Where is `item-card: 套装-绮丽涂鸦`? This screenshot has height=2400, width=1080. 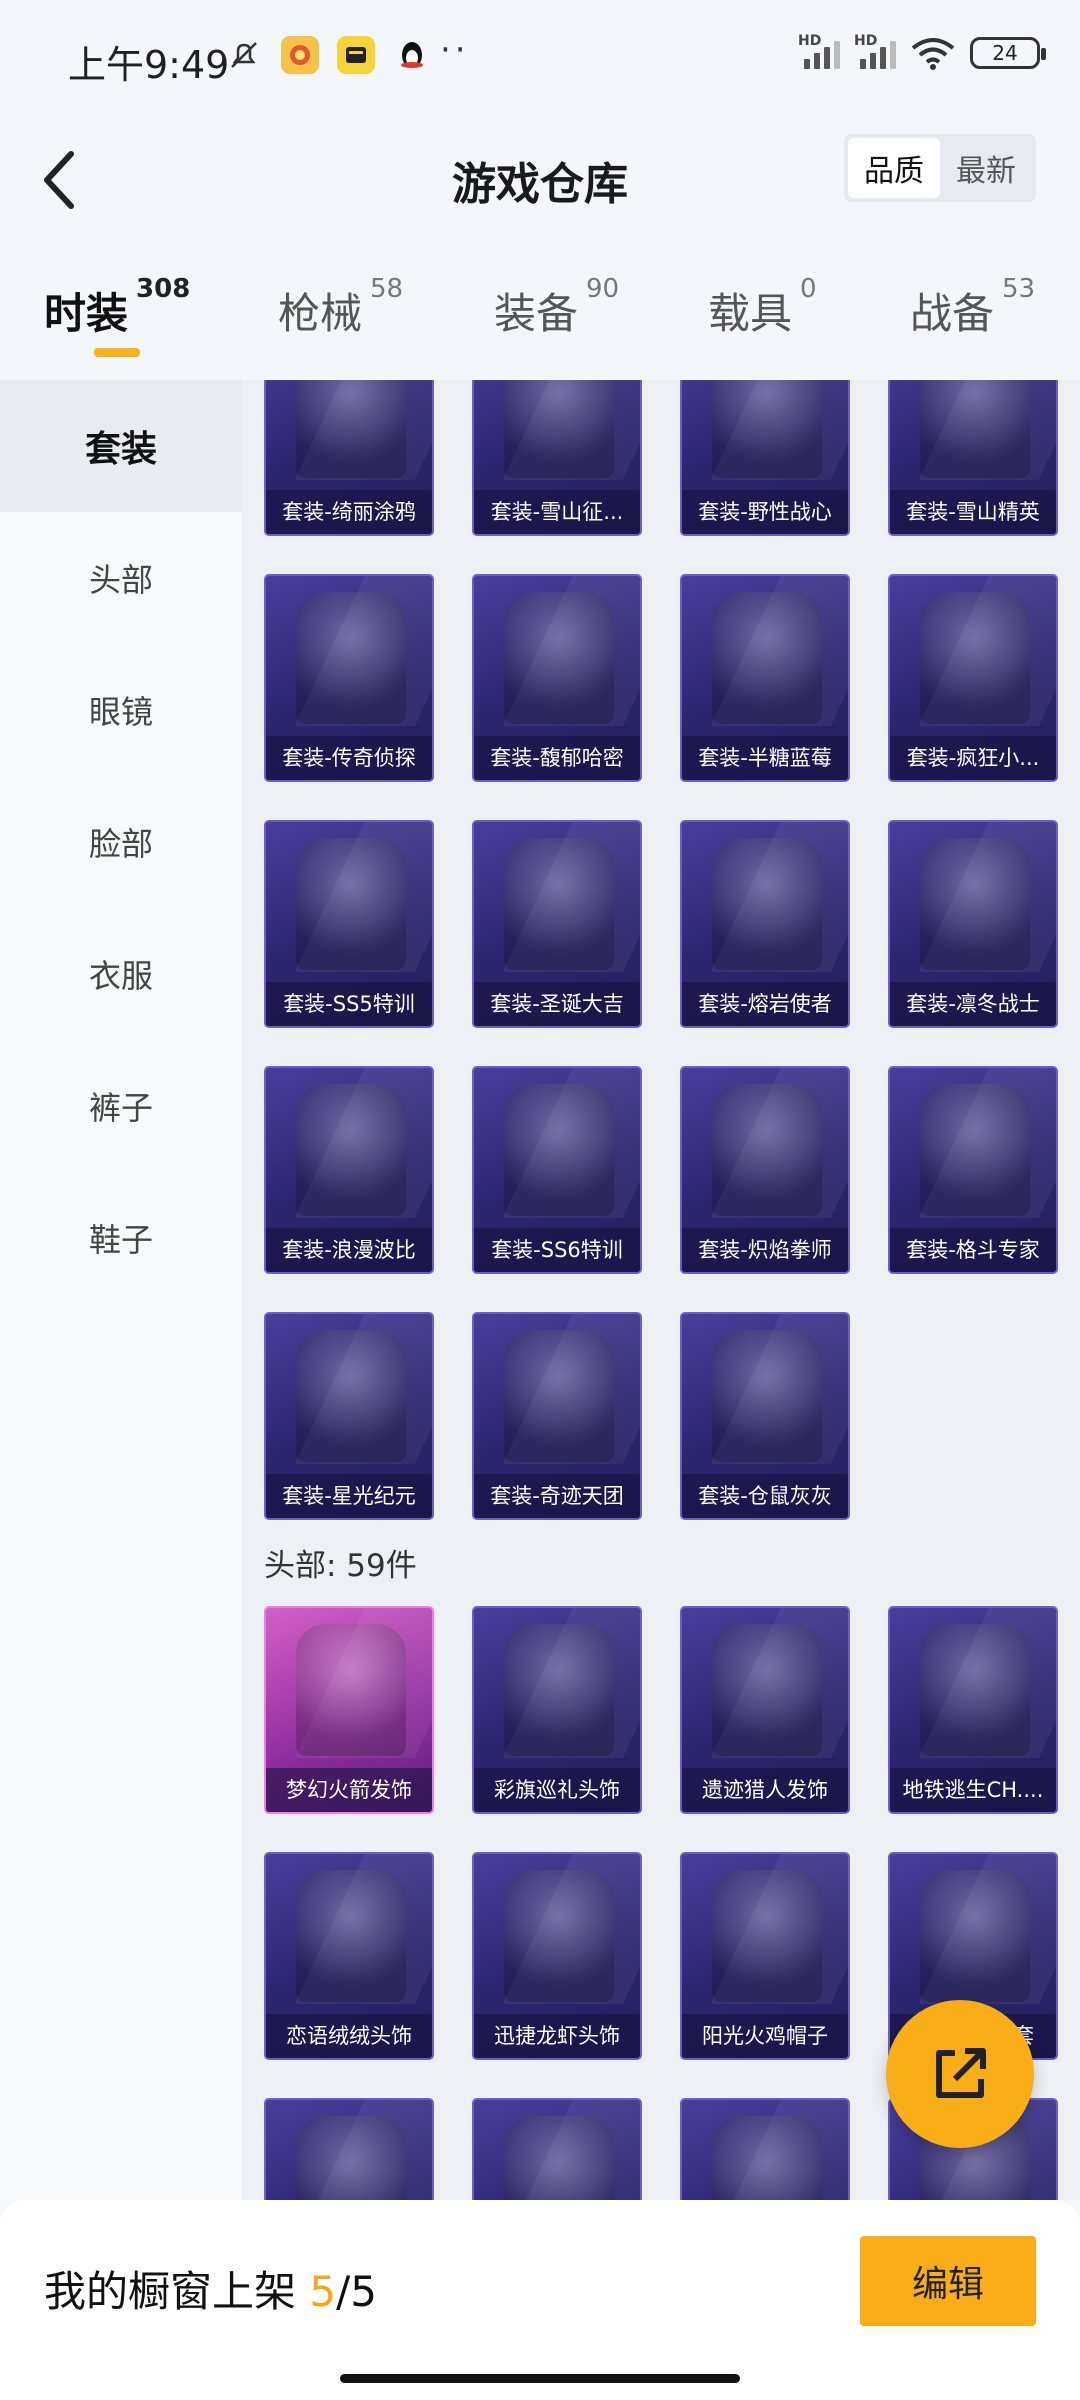 item-card: 套装-绮丽涂鸦 is located at coordinates (349, 458).